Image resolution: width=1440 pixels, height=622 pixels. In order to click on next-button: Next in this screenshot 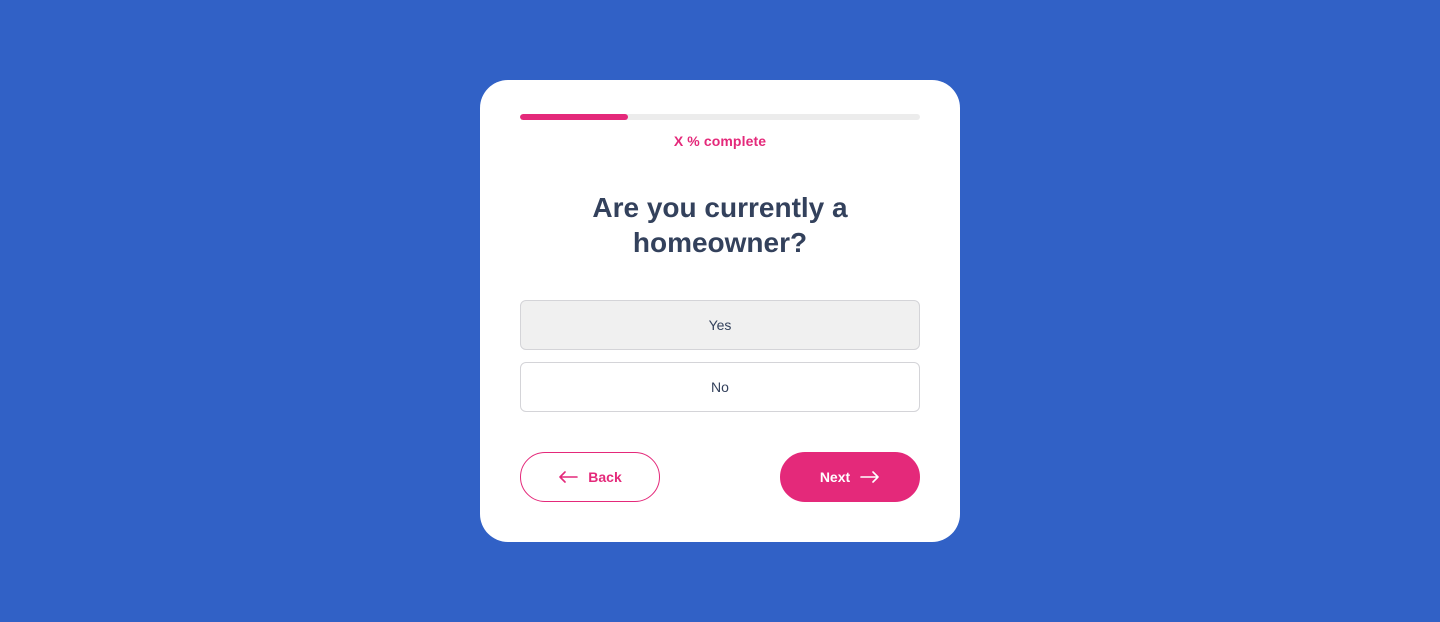, I will do `click(850, 477)`.